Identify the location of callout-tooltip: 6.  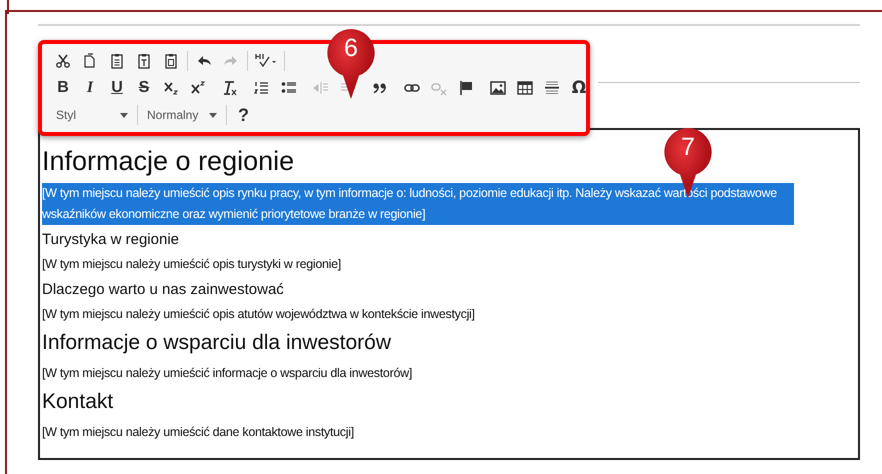
(351, 64).